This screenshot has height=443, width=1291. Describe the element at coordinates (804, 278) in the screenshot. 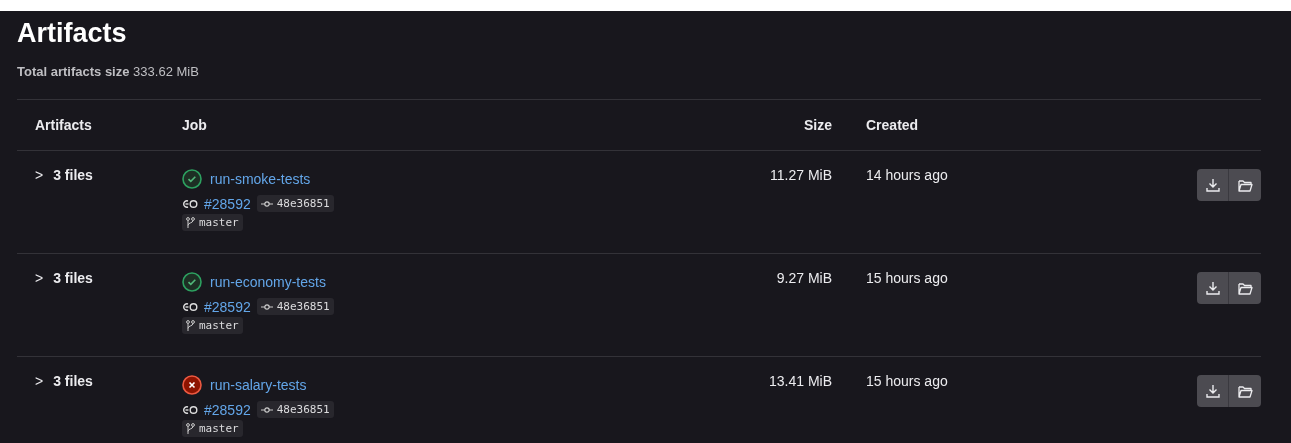

I see `size-text: 9.27 MiB` at that location.